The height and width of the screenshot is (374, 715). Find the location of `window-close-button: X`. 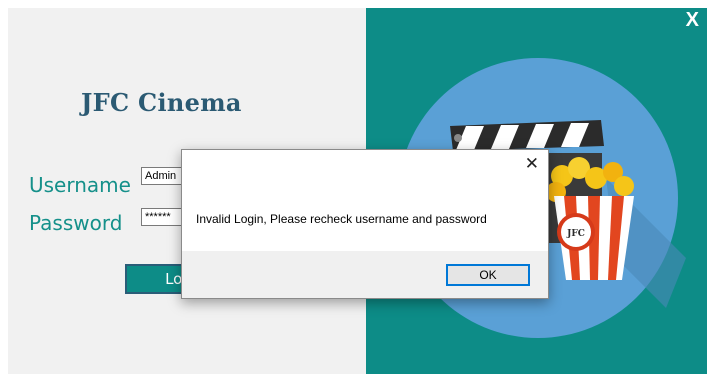

window-close-button: X is located at coordinates (692, 20).